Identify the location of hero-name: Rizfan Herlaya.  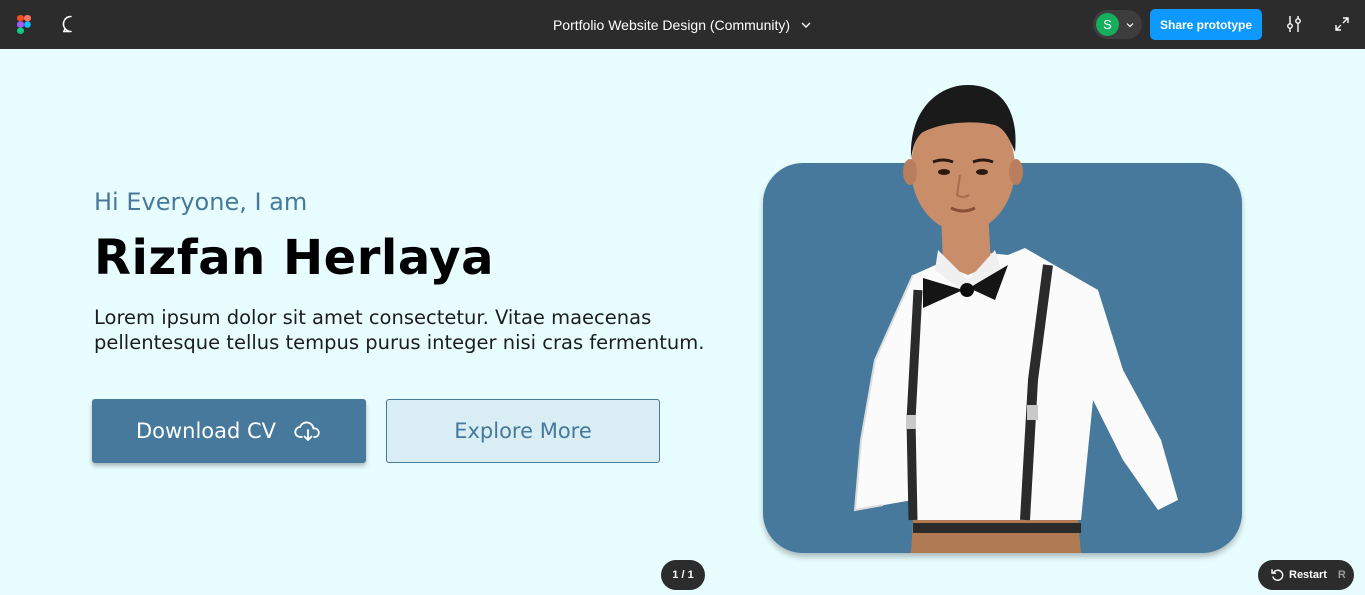
(294, 258).